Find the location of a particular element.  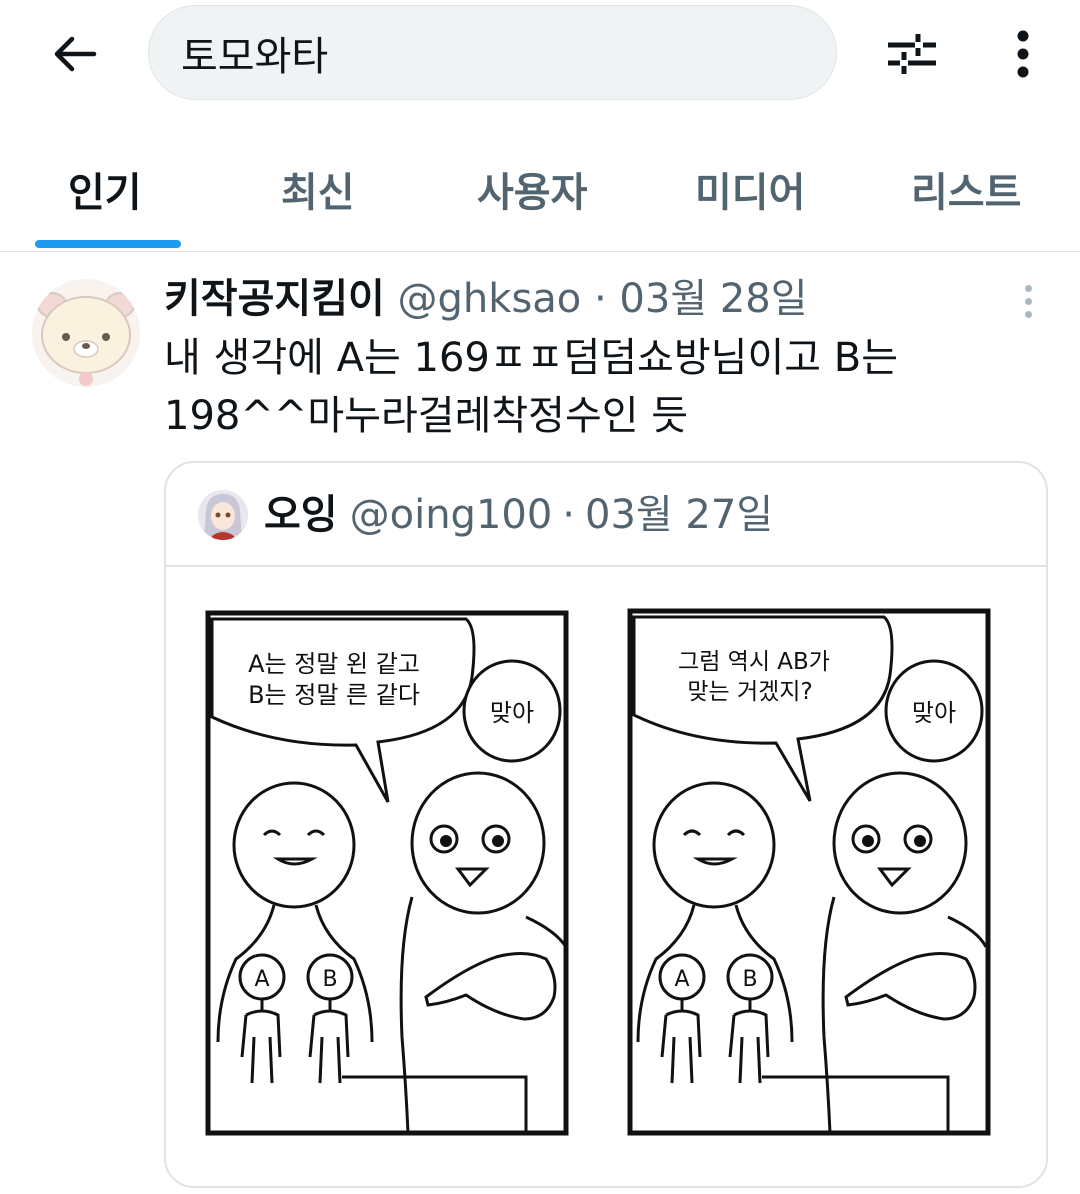

more-vertical-icon is located at coordinates (1023, 54).